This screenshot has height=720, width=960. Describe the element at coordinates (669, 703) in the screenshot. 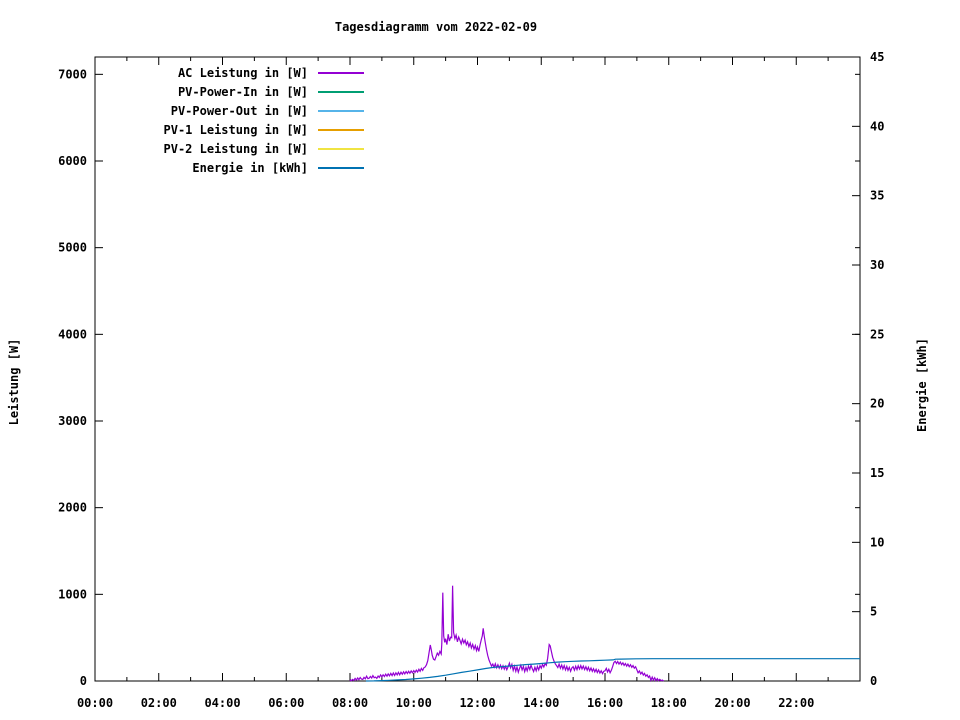

I see `svg-text: 18:00` at that location.